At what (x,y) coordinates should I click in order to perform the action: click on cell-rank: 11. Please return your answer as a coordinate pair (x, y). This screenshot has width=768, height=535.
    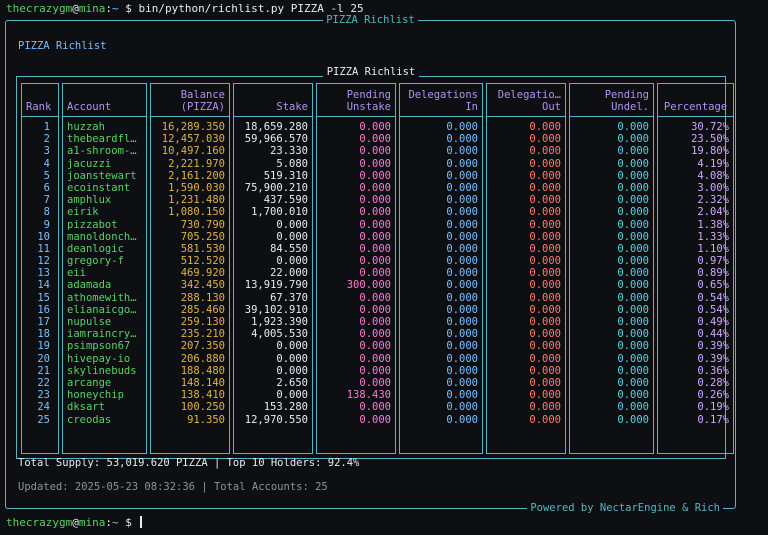
    Looking at the image, I should click on (43, 248).